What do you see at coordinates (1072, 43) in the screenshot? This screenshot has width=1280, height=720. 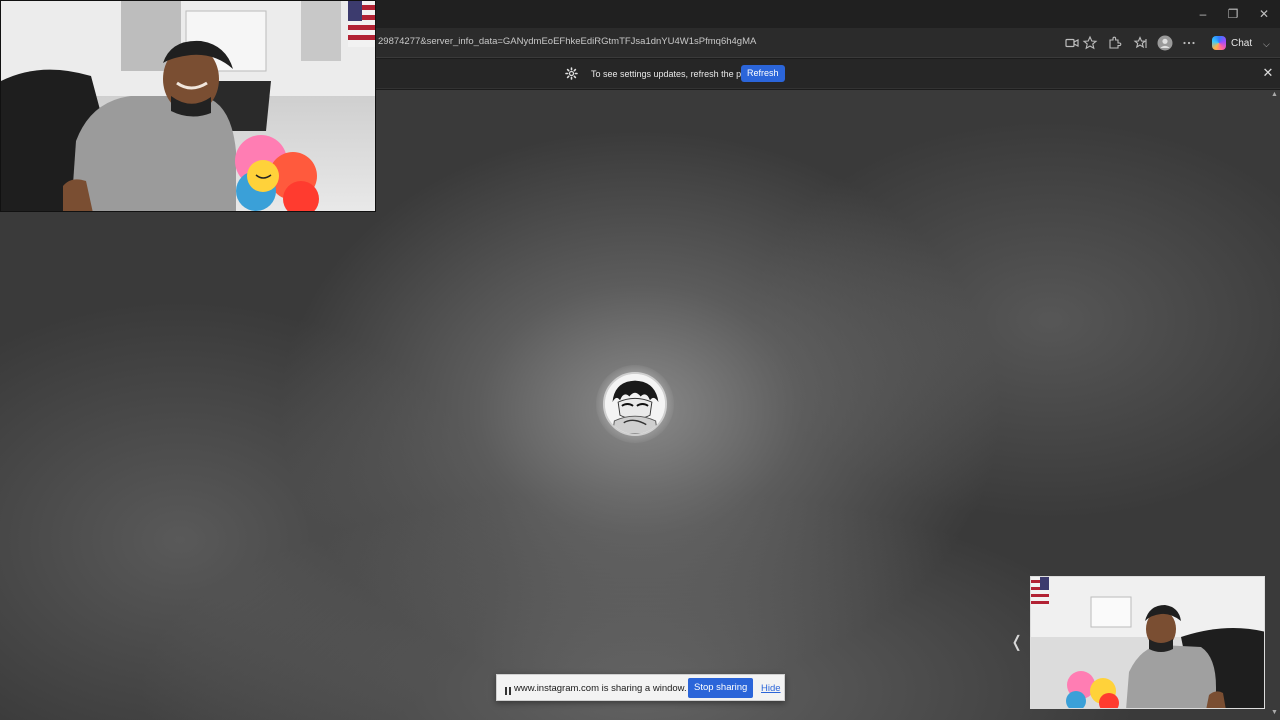 I see `camera-icon` at bounding box center [1072, 43].